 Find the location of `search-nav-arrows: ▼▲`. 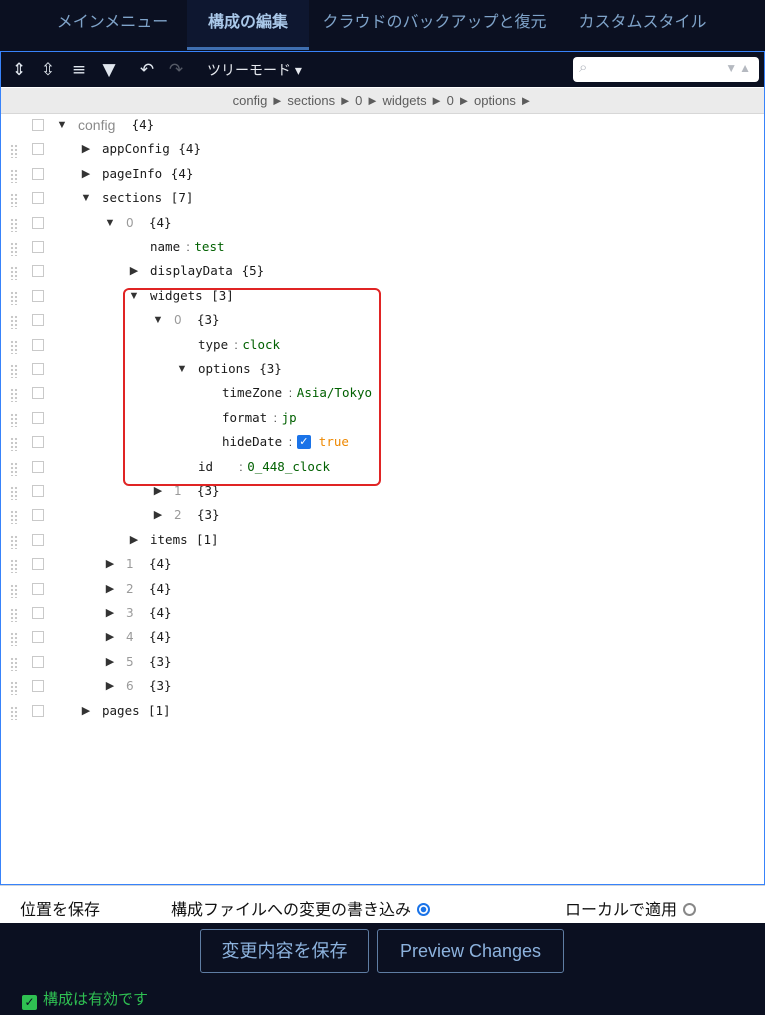

search-nav-arrows: ▼▲ is located at coordinates (739, 68).